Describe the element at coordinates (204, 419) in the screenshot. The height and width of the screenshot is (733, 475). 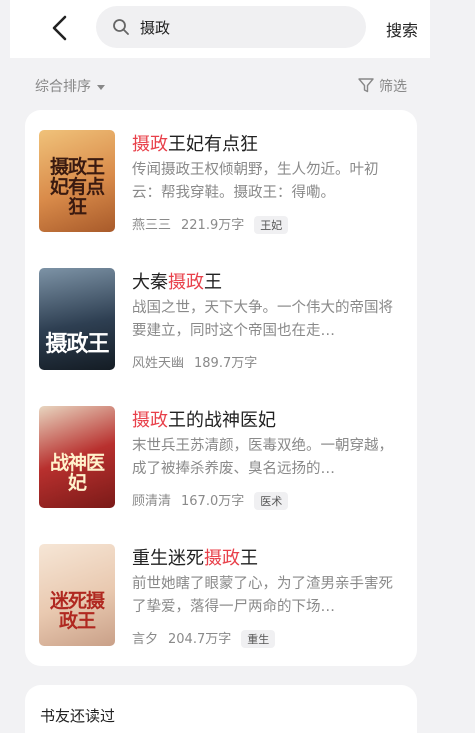
I see `book-title: 摄政王的战神医妃` at that location.